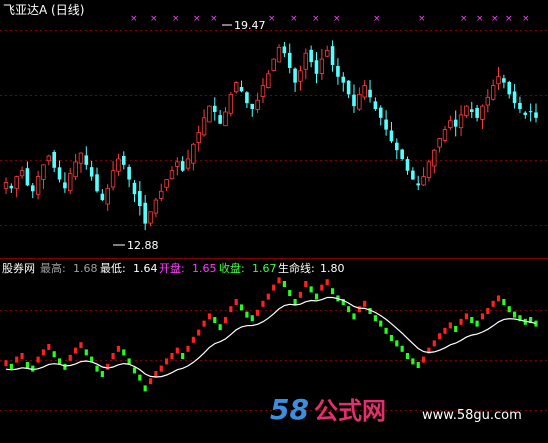 This screenshot has height=443, width=548. What do you see at coordinates (18, 268) in the screenshot?
I see `indicator-name: 股券网` at bounding box center [18, 268].